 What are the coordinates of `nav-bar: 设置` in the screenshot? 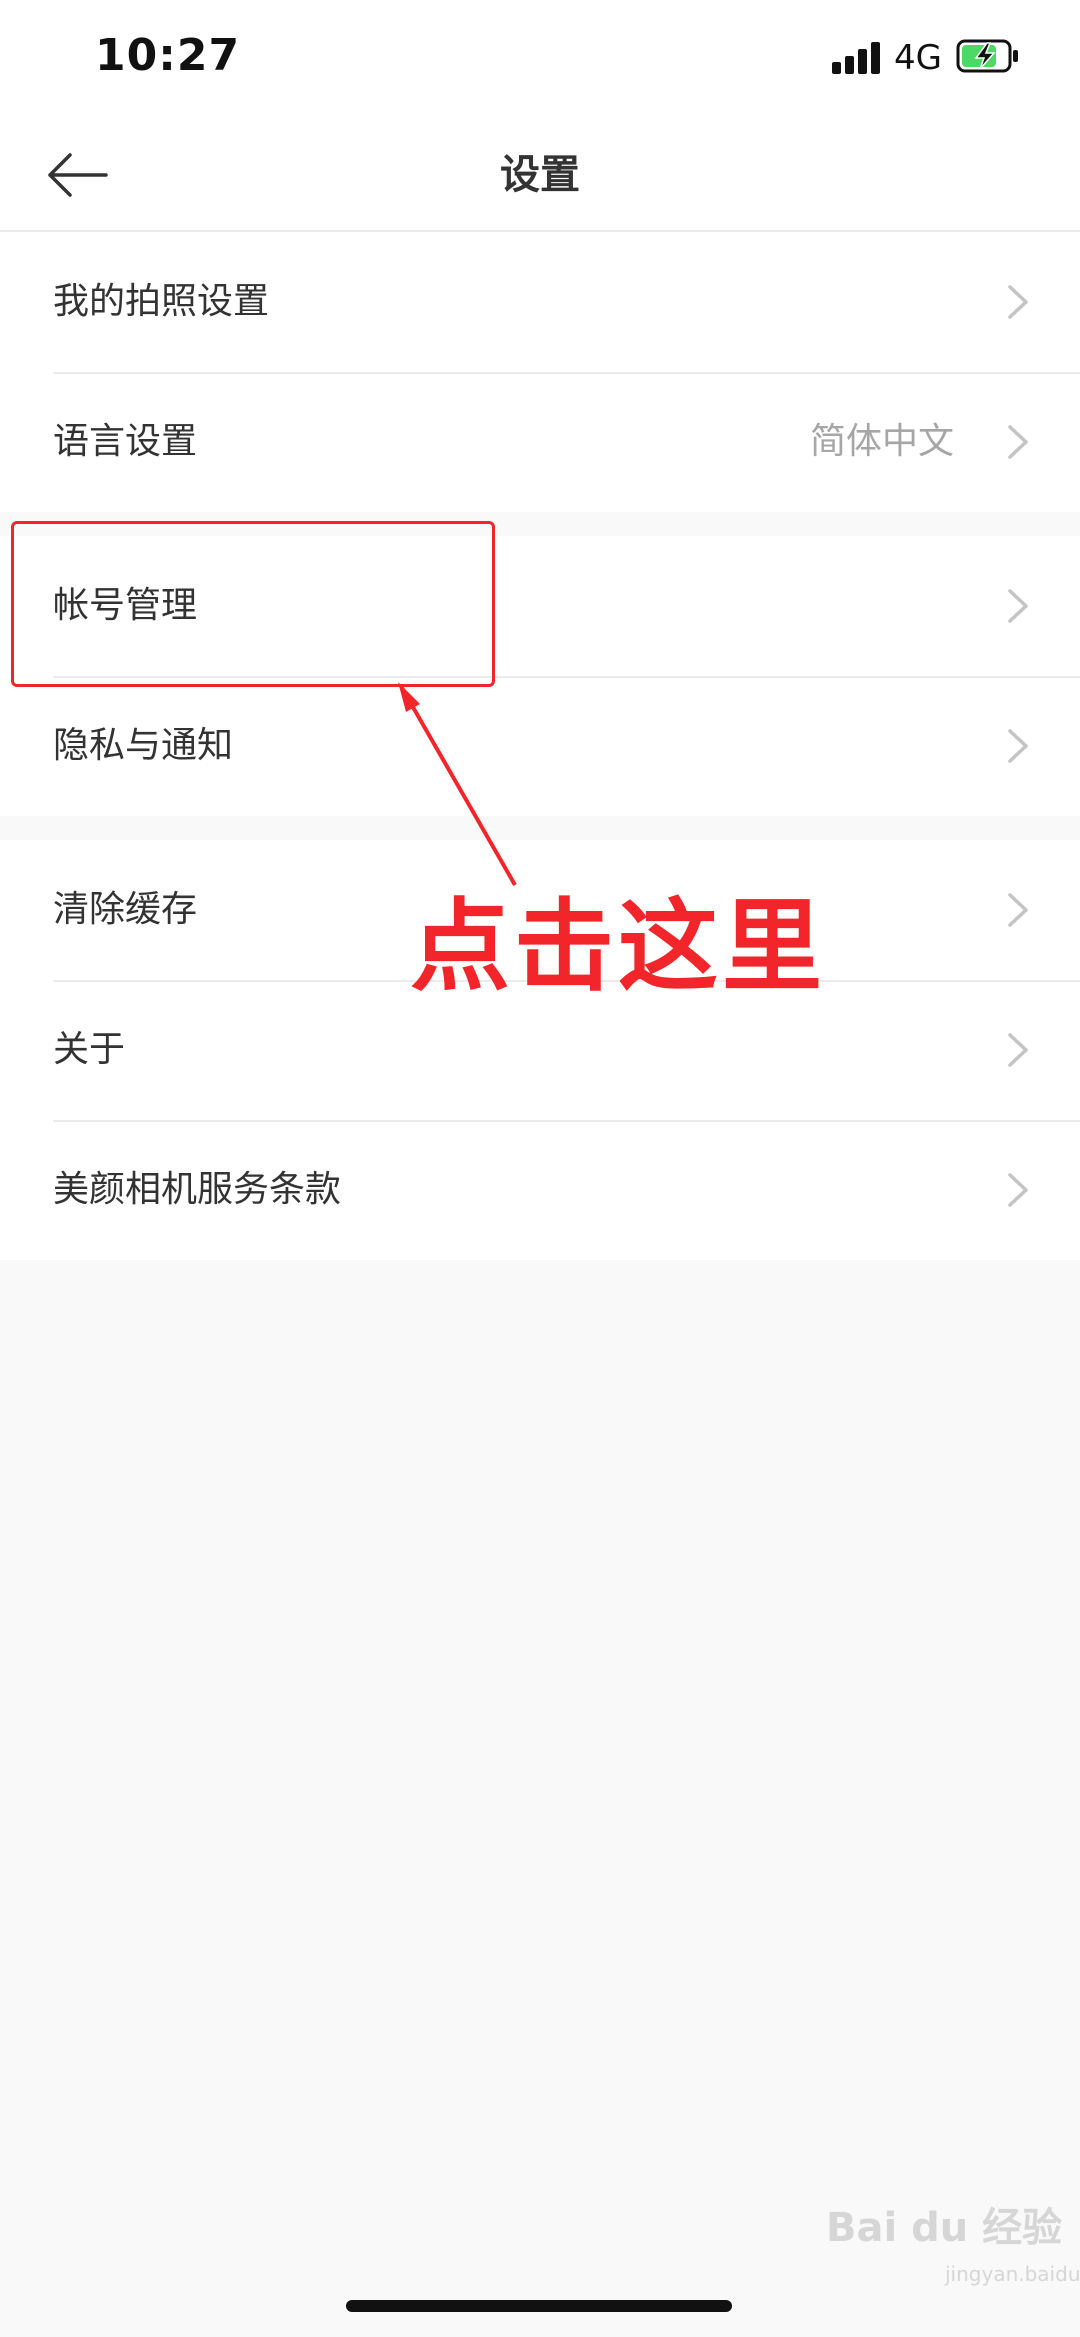 It's located at (540, 176).